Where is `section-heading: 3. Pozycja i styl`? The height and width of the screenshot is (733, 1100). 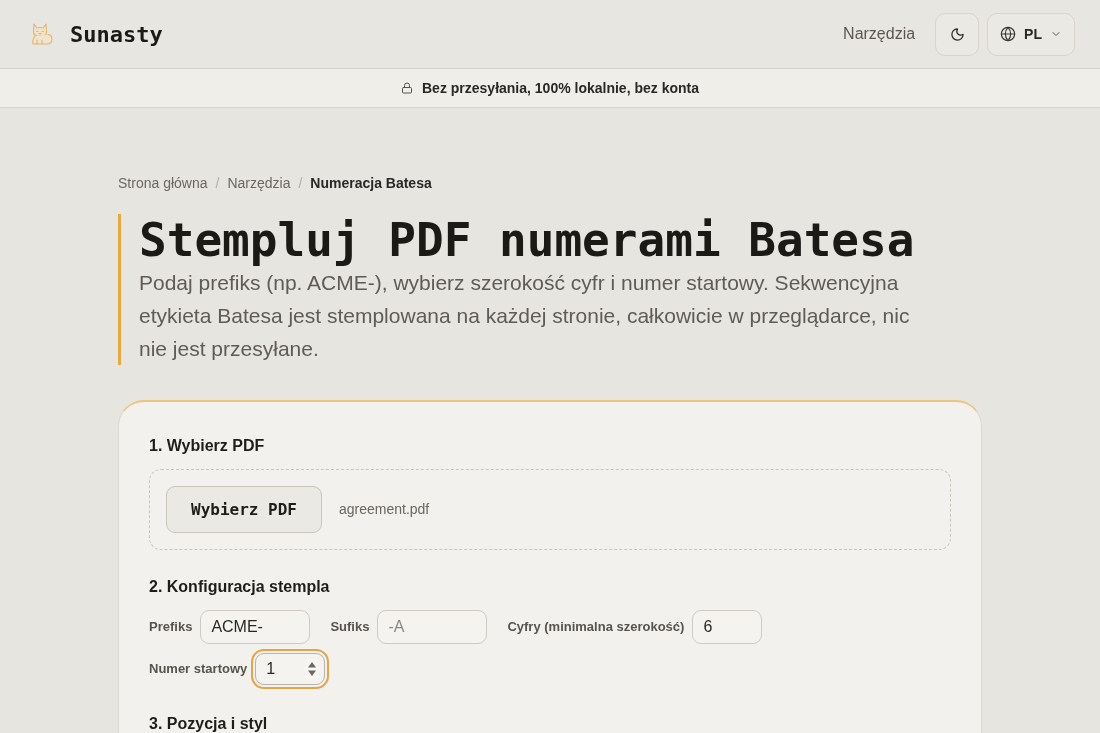
section-heading: 3. Pozycja i styl is located at coordinates (209, 723).